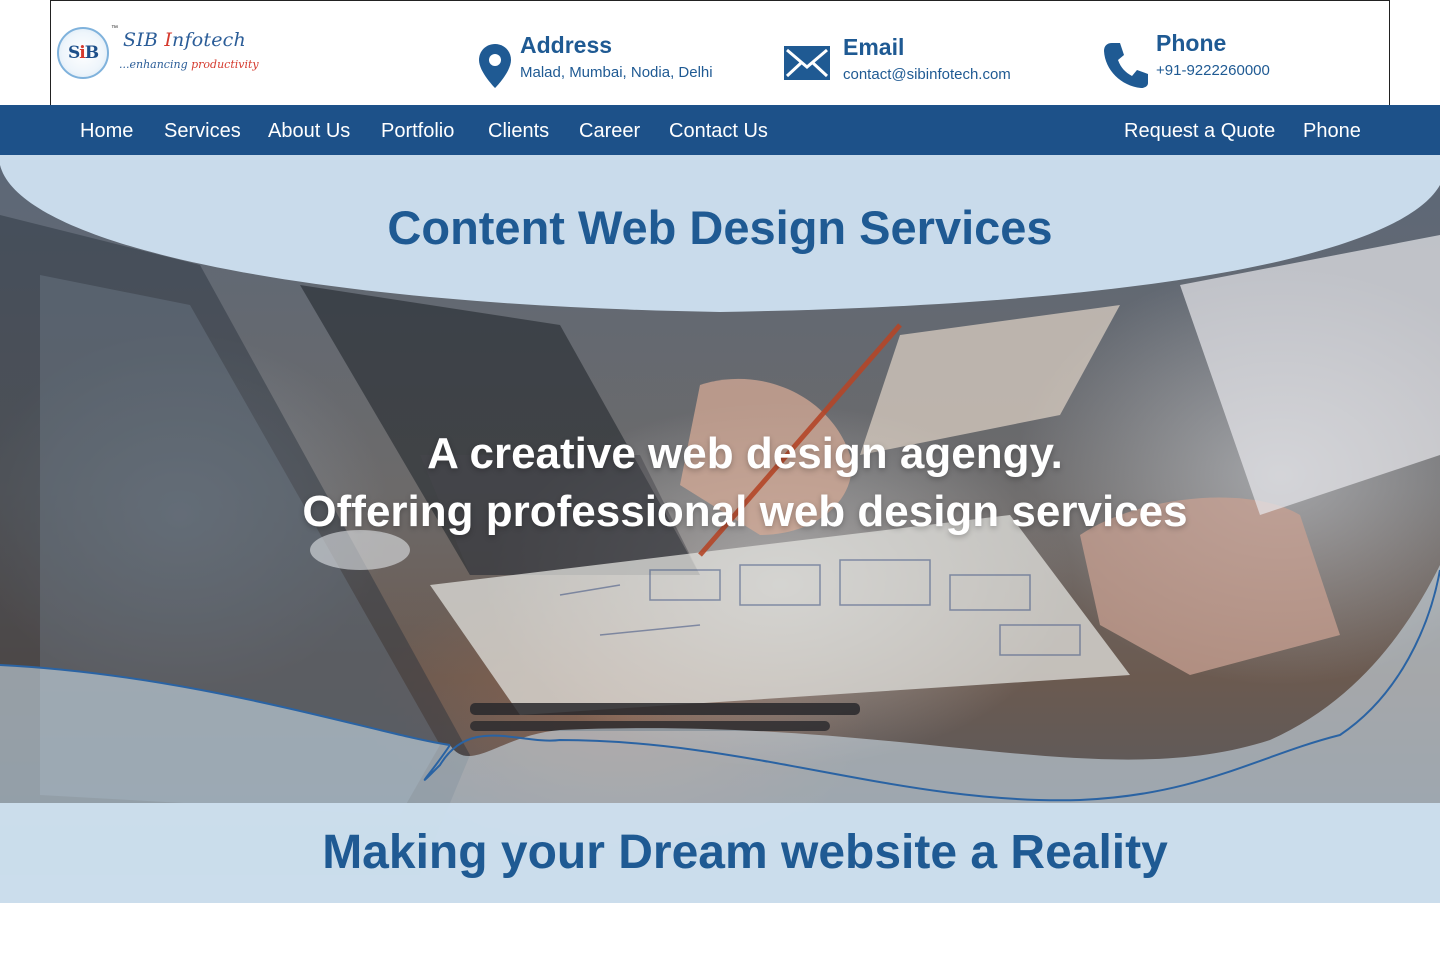 The image size is (1440, 973). Describe the element at coordinates (106, 130) in the screenshot. I see `nav-home: Home` at that location.